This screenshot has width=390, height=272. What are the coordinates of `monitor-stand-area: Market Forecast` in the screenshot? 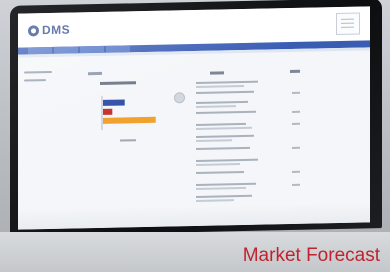 It's located at (195, 252).